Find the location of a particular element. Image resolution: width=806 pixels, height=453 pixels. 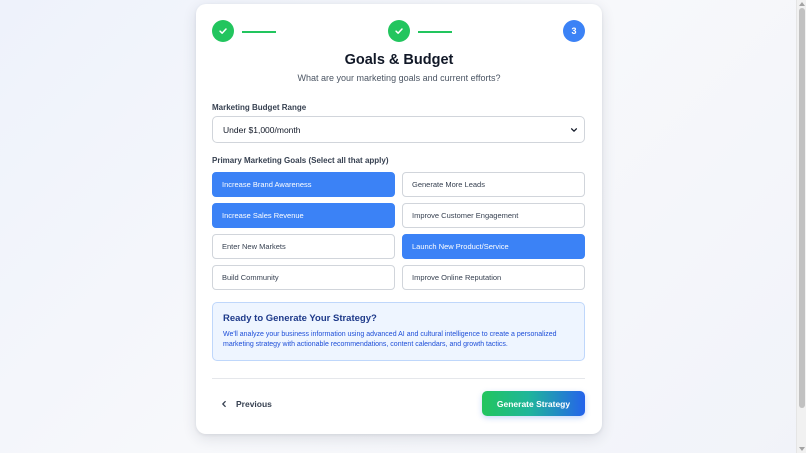

goal-option-online-reputation: Improve Online Reputation is located at coordinates (493, 277).